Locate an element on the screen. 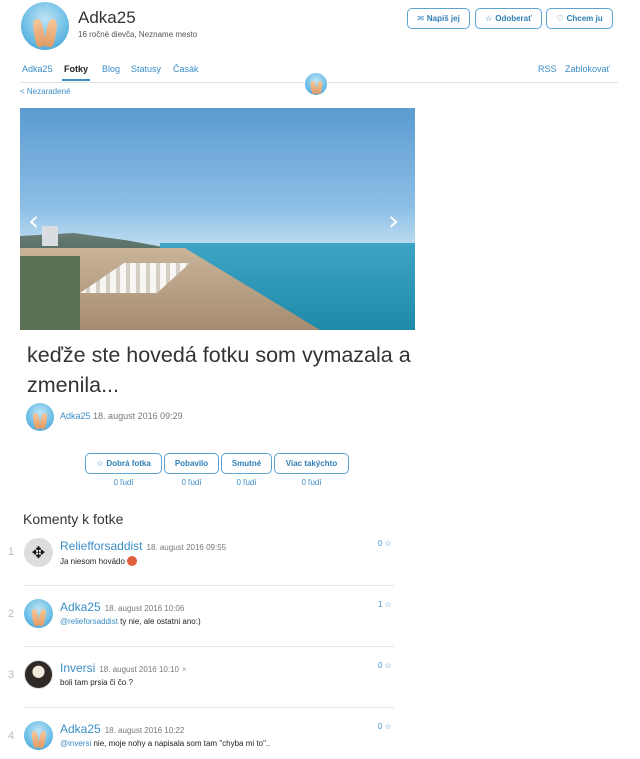  author-line: Adka25 18. august 2016 09:29 is located at coordinates (121, 416).